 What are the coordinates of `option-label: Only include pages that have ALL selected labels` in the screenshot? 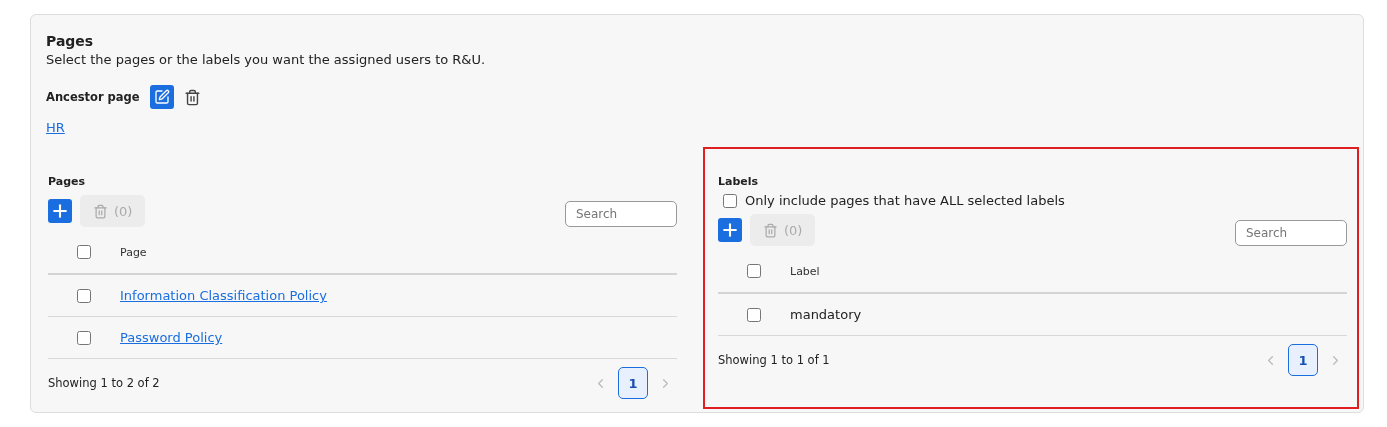 It's located at (905, 200).